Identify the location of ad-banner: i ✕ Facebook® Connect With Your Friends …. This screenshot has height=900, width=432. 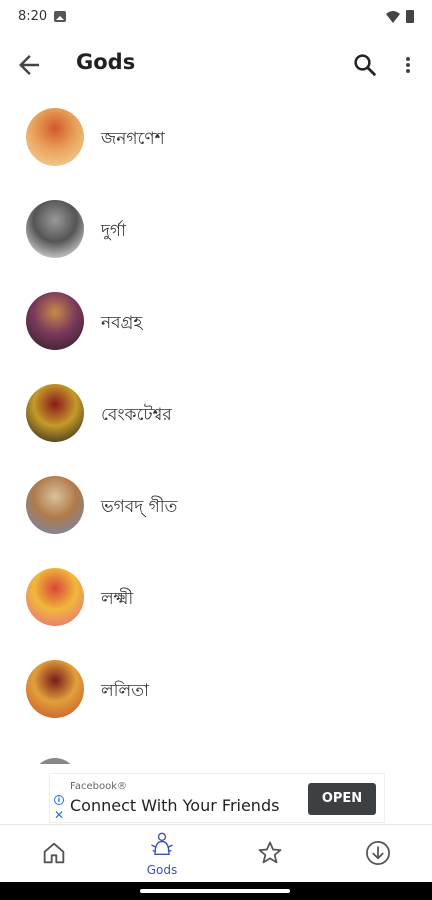
(217, 798).